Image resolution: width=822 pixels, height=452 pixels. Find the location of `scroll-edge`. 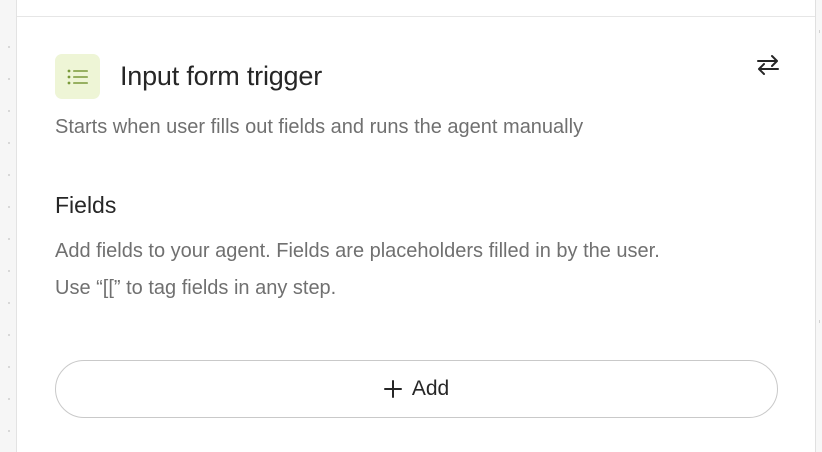

scroll-edge is located at coordinates (818, 226).